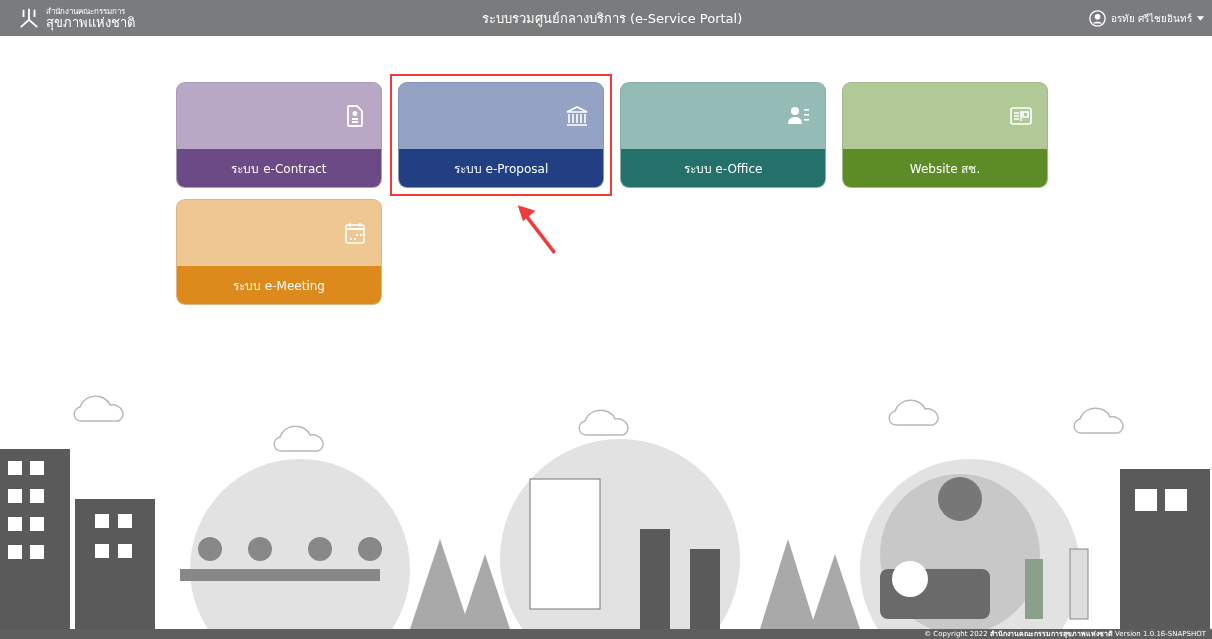  I want to click on user-menu: อรทัย ศรีไชยอินทร์, so click(1076, 18).